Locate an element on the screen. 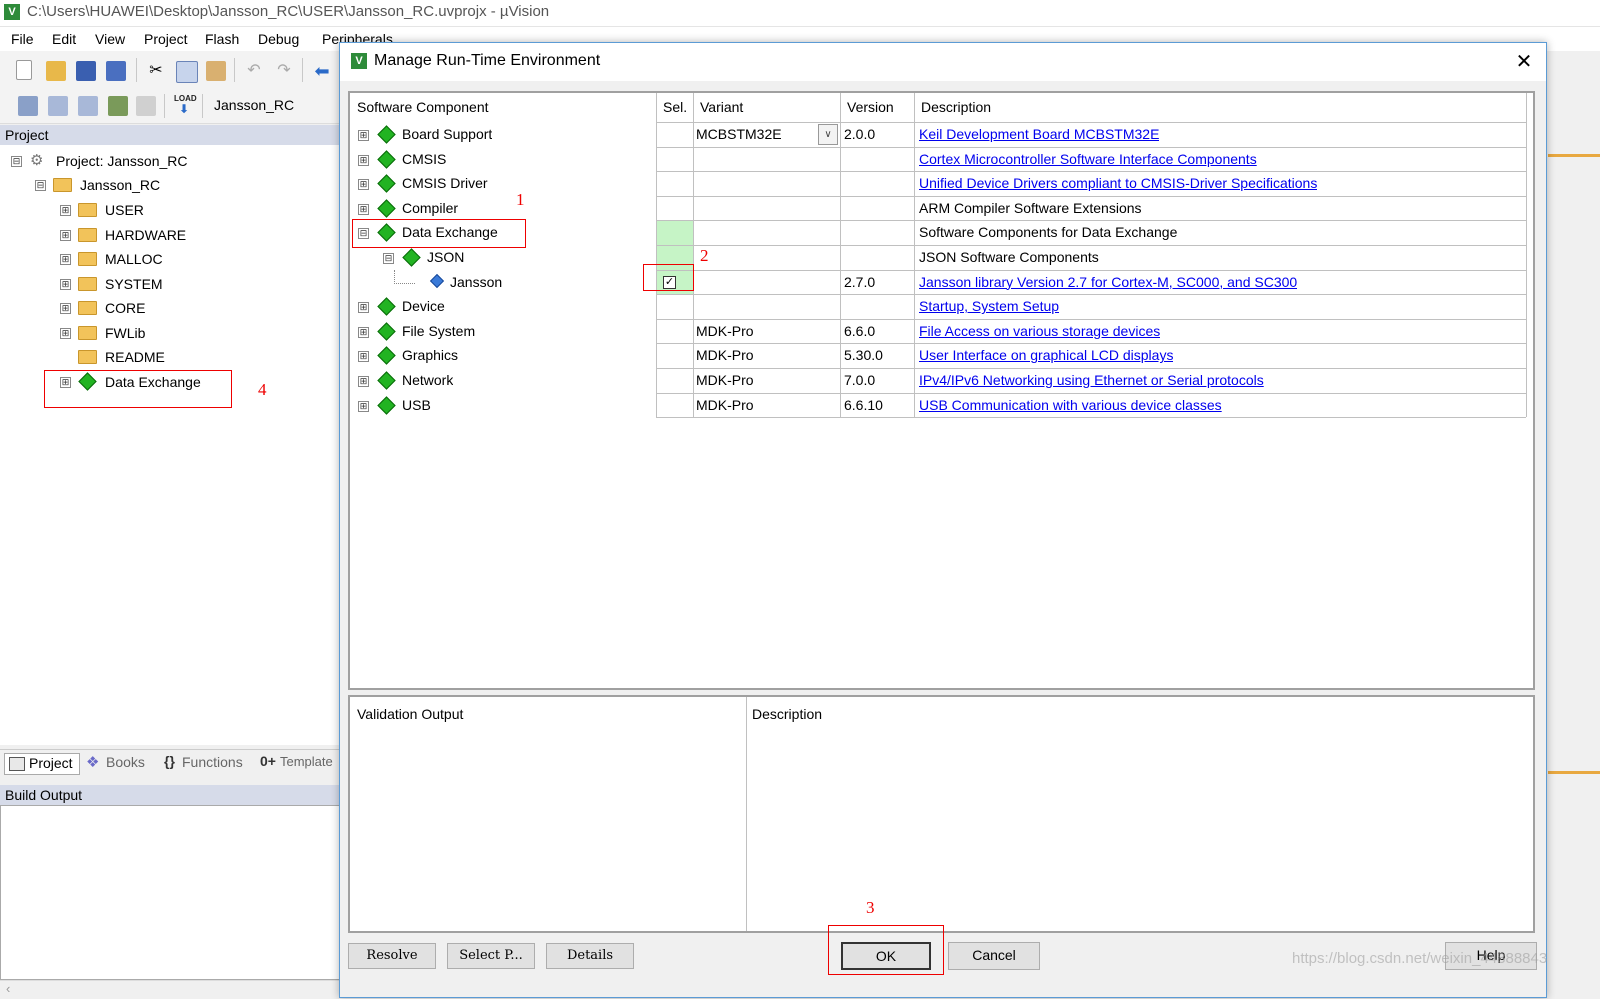 Image resolution: width=1600 pixels, height=999 pixels. col-header-component: Software Component is located at coordinates (423, 107).